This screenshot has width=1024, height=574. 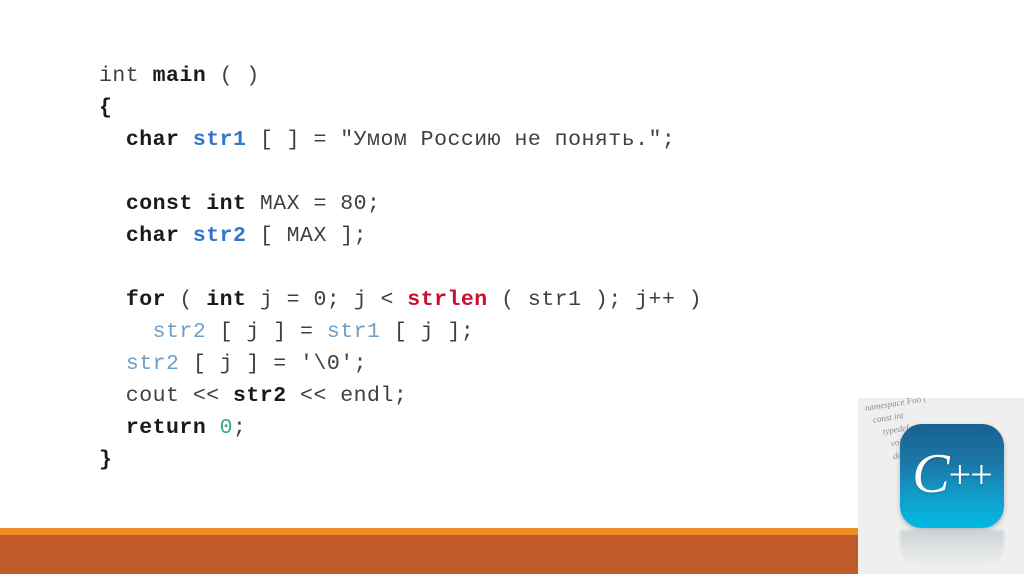 I want to click on code-line: str2 [ j ] = str1 [ j ];, so click(x=479, y=332).